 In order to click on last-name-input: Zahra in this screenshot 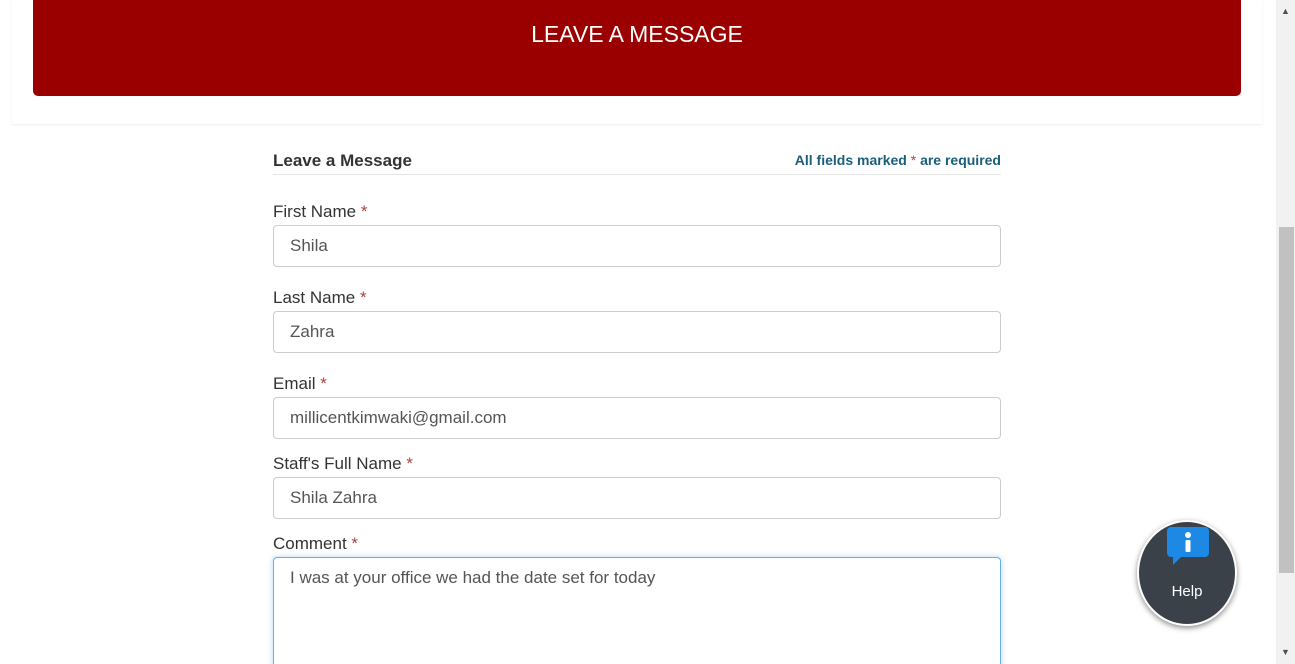, I will do `click(637, 332)`.